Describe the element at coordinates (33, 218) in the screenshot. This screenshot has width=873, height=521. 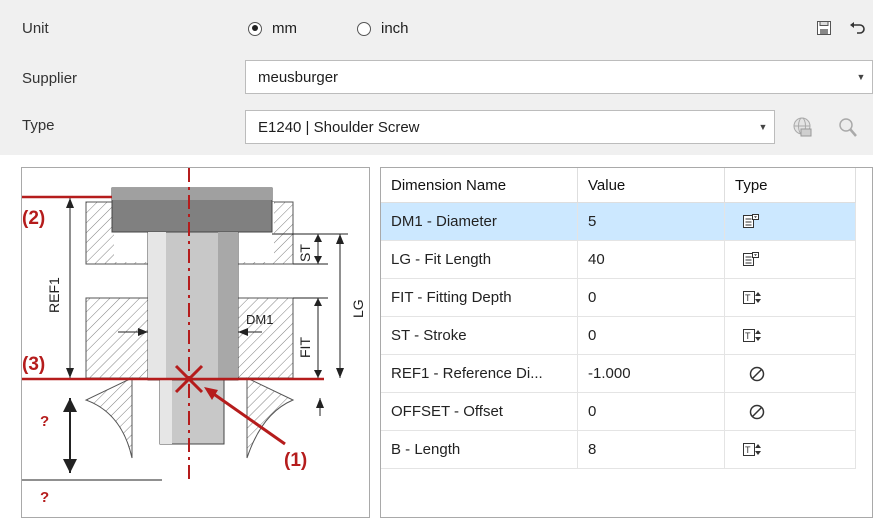
I see `callout-2-label: (2)` at that location.